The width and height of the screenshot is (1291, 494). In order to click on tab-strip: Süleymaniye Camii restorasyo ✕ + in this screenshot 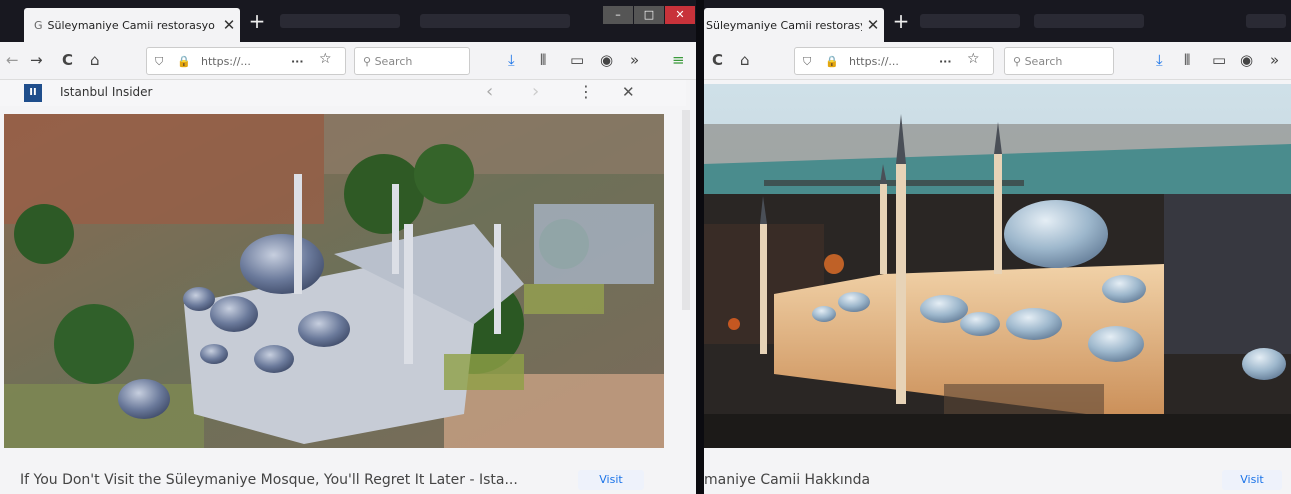, I will do `click(997, 21)`.